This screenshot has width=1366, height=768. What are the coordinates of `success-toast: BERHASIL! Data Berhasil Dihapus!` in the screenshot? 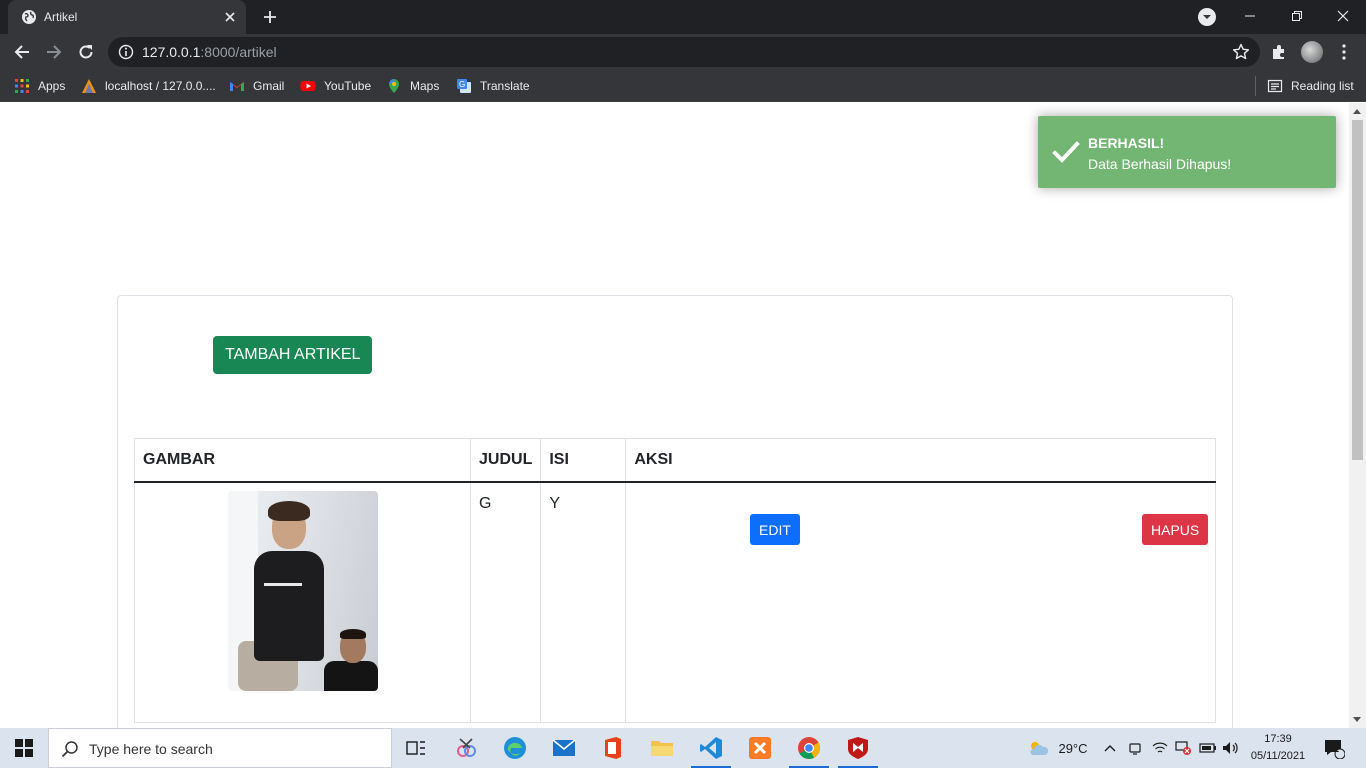 It's located at (1187, 152).